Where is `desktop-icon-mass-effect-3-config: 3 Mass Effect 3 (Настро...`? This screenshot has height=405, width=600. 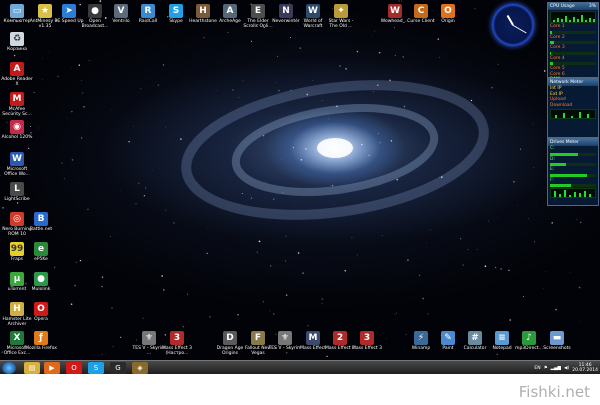 desktop-icon-mass-effect-3-config: 3 Mass Effect 3 (Настро... is located at coordinates (177, 343).